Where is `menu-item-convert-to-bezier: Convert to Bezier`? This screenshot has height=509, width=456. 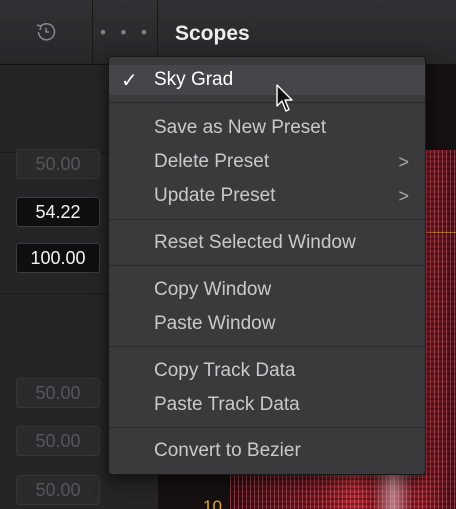 menu-item-convert-to-bezier: Convert to Bezier is located at coordinates (267, 451).